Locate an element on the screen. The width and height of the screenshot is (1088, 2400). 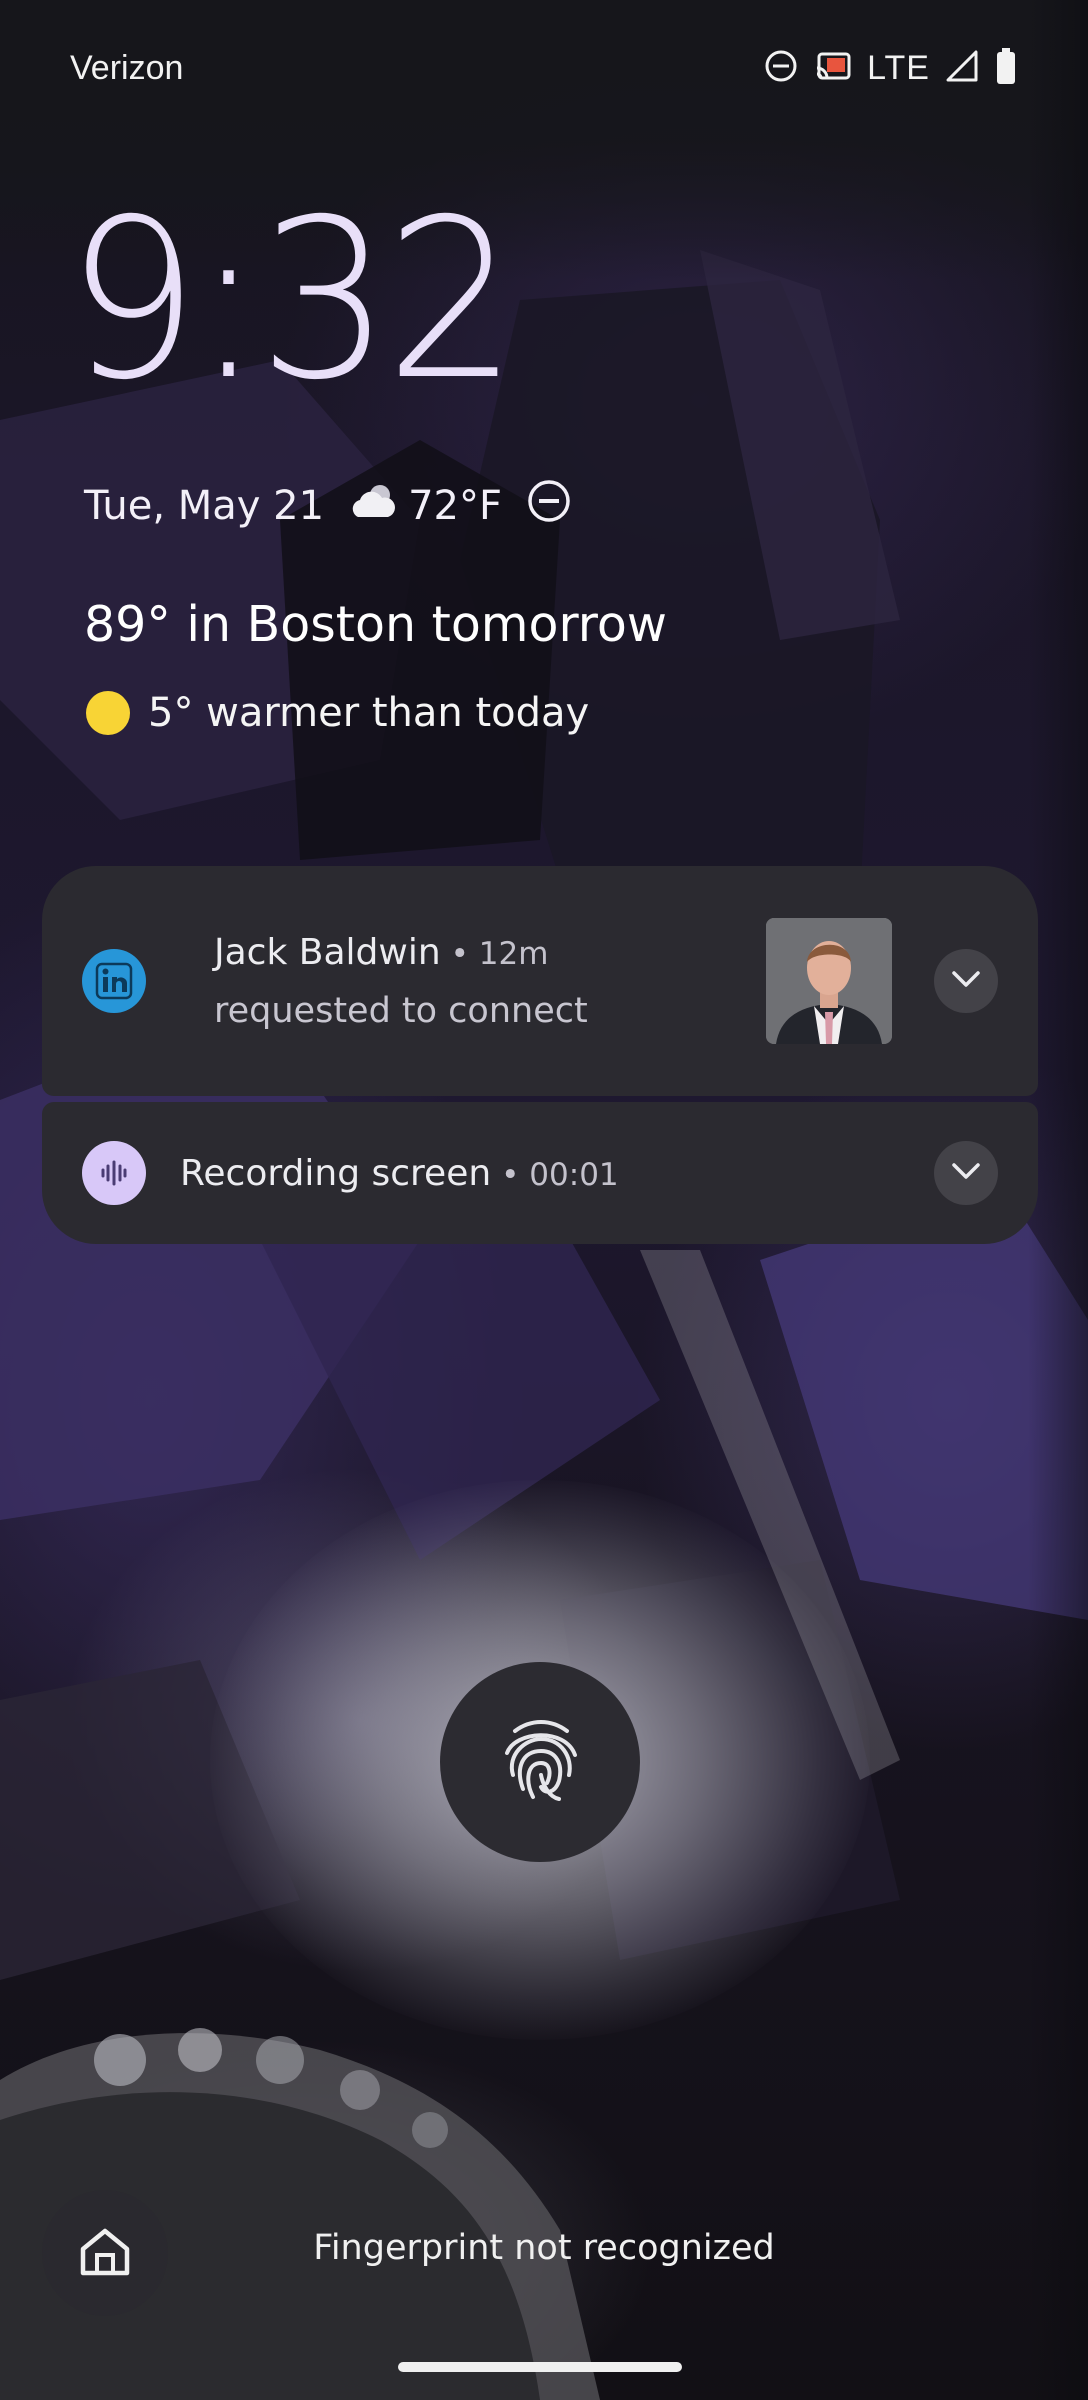
notification-title-row: Jack Baldwin • 12m is located at coordinates (490, 952).